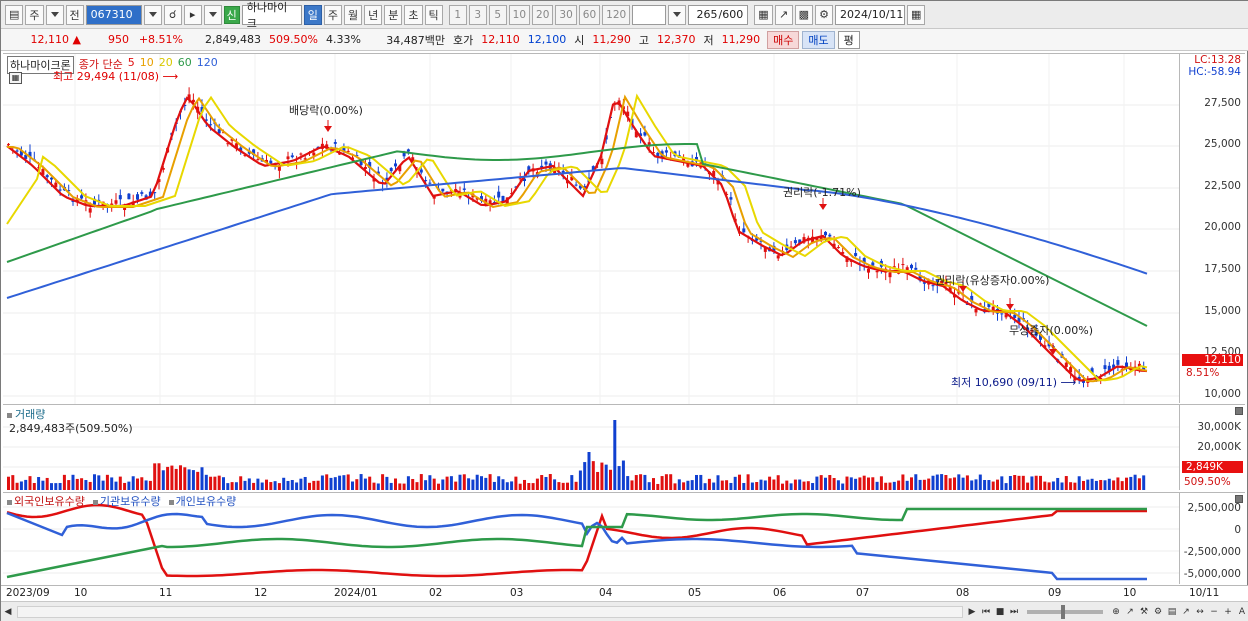  I want to click on interval-1-button: 1, so click(457, 14).